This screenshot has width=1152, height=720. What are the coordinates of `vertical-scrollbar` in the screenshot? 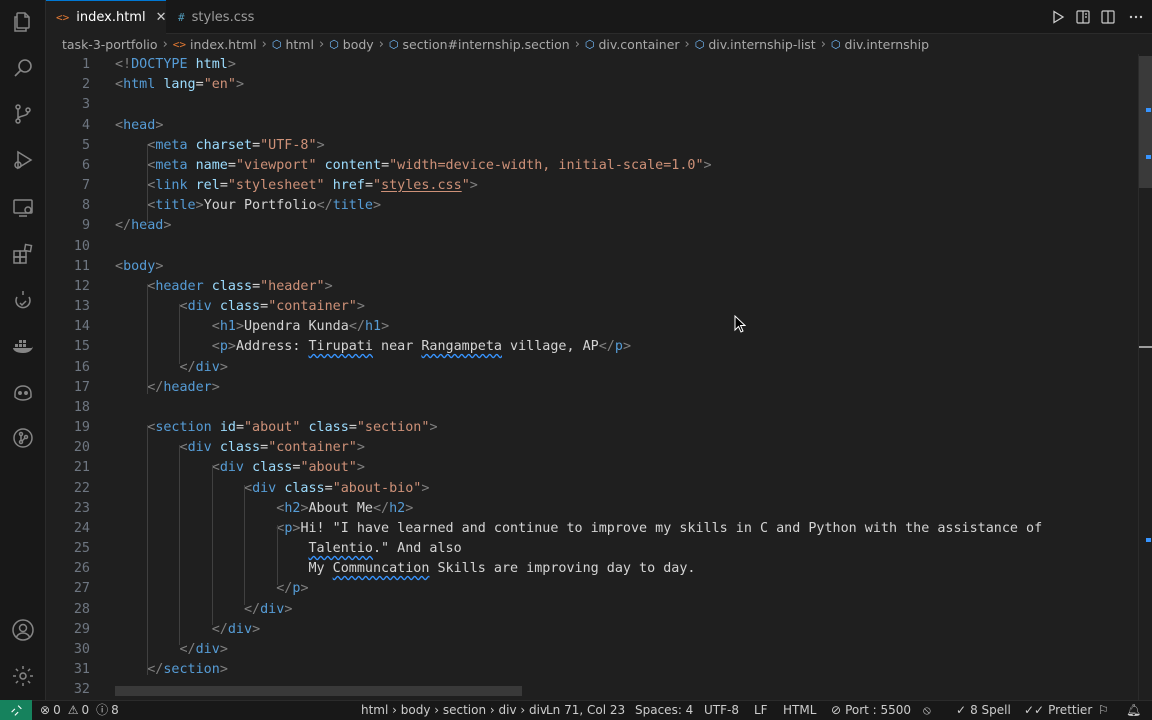 It's located at (1145, 377).